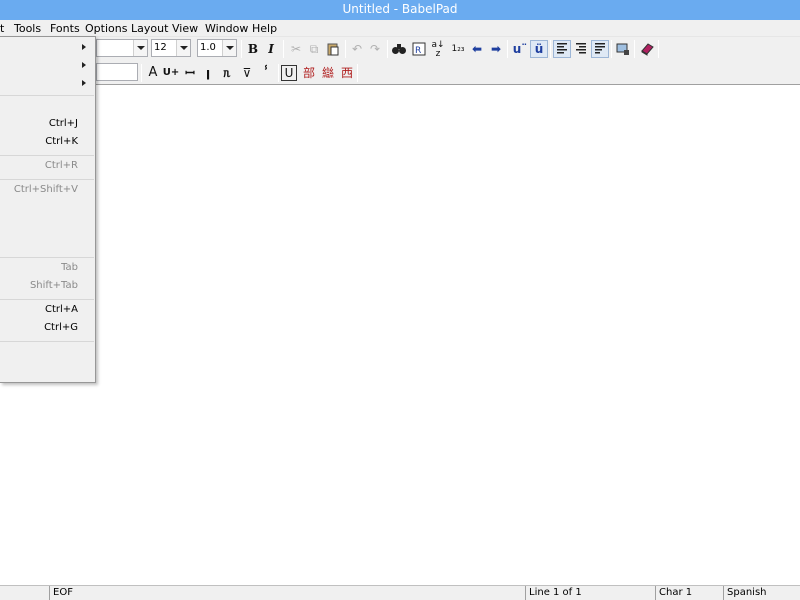  Describe the element at coordinates (65, 28) in the screenshot. I see `menu-fonts: Fonts` at that location.